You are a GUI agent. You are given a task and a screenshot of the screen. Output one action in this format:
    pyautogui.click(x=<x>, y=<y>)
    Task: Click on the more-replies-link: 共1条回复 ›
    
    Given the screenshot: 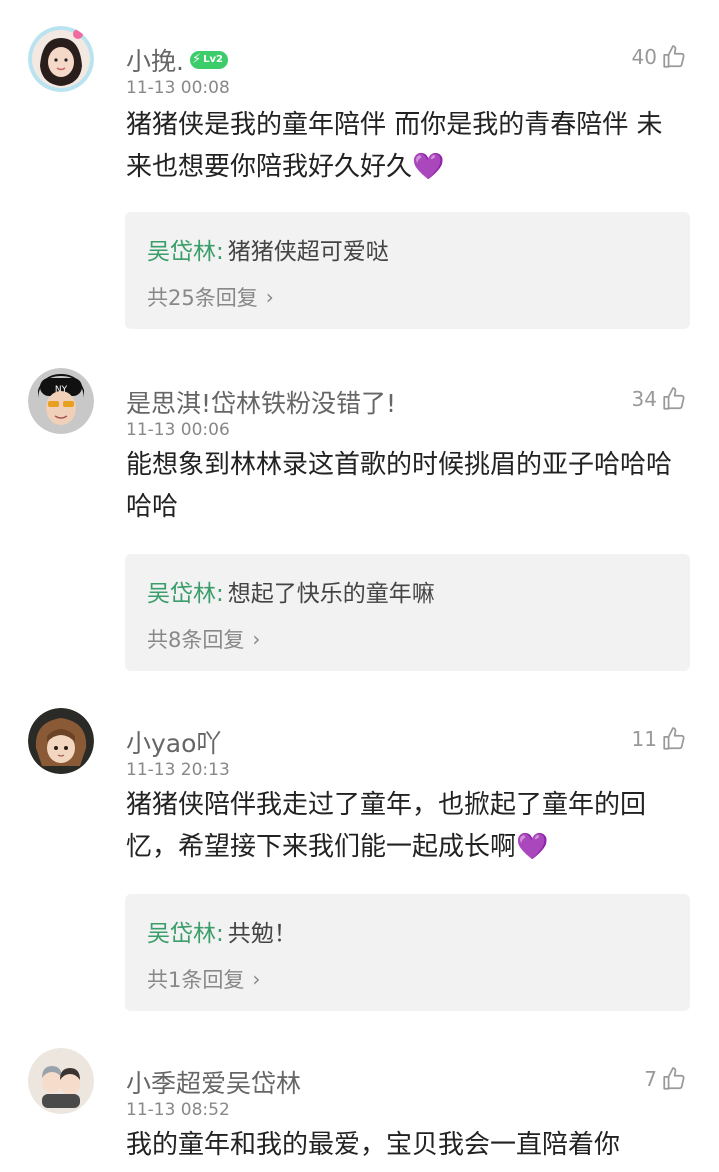 What is the action you would take?
    pyautogui.click(x=203, y=979)
    